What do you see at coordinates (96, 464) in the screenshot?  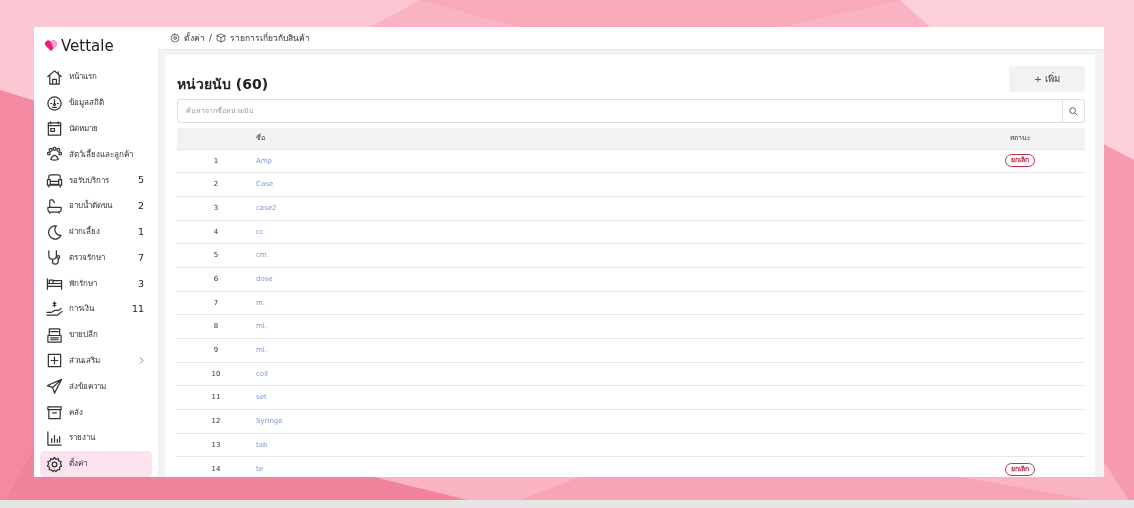 I see `sidebar-item: ตั้งค่า` at bounding box center [96, 464].